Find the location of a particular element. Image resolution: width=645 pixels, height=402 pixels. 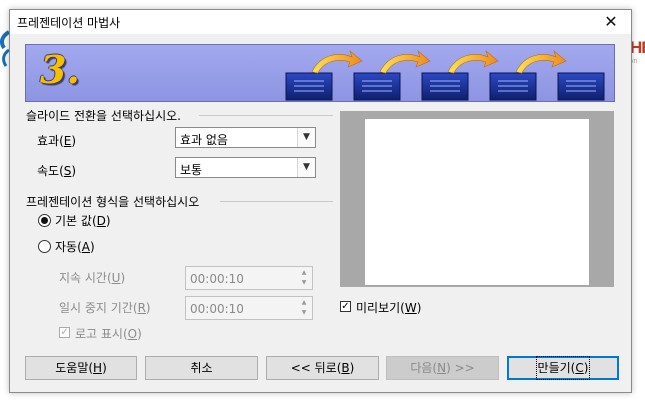

create-button: 만들기(C) is located at coordinates (563, 368).